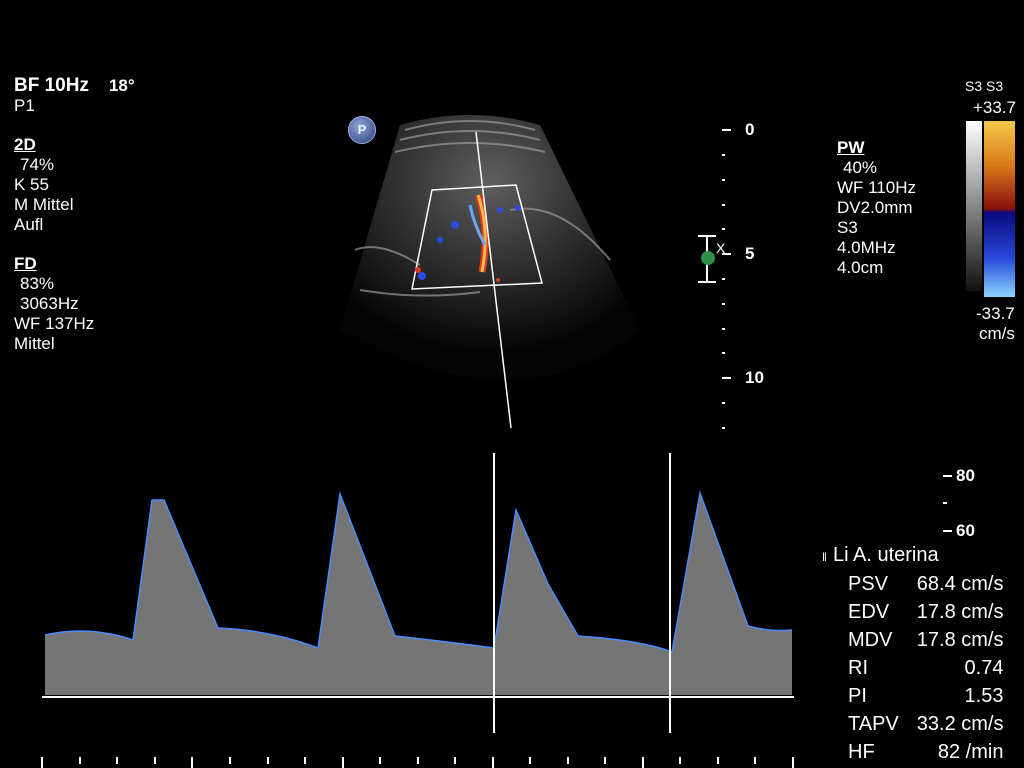 This screenshot has height=768, width=1024. I want to click on section-fd-title: FD, so click(25, 263).